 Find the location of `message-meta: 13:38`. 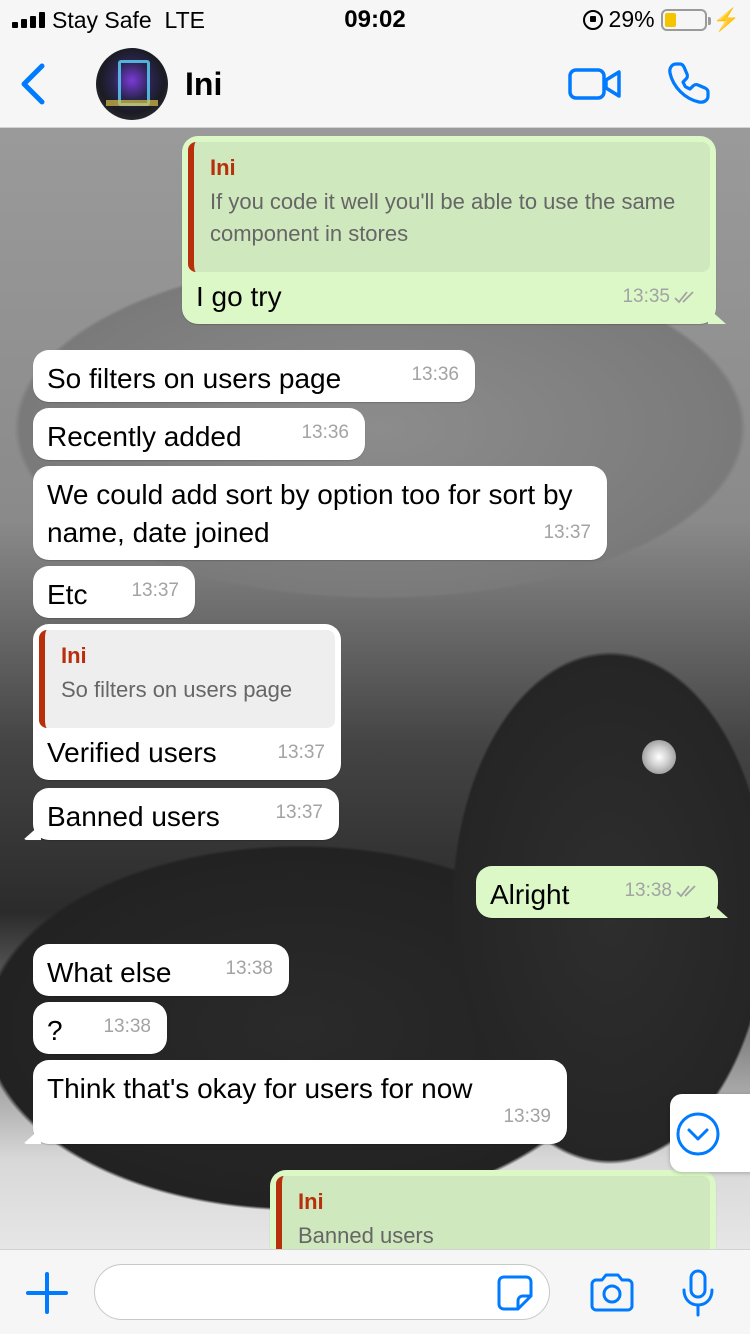

message-meta: 13:38 is located at coordinates (663, 891).